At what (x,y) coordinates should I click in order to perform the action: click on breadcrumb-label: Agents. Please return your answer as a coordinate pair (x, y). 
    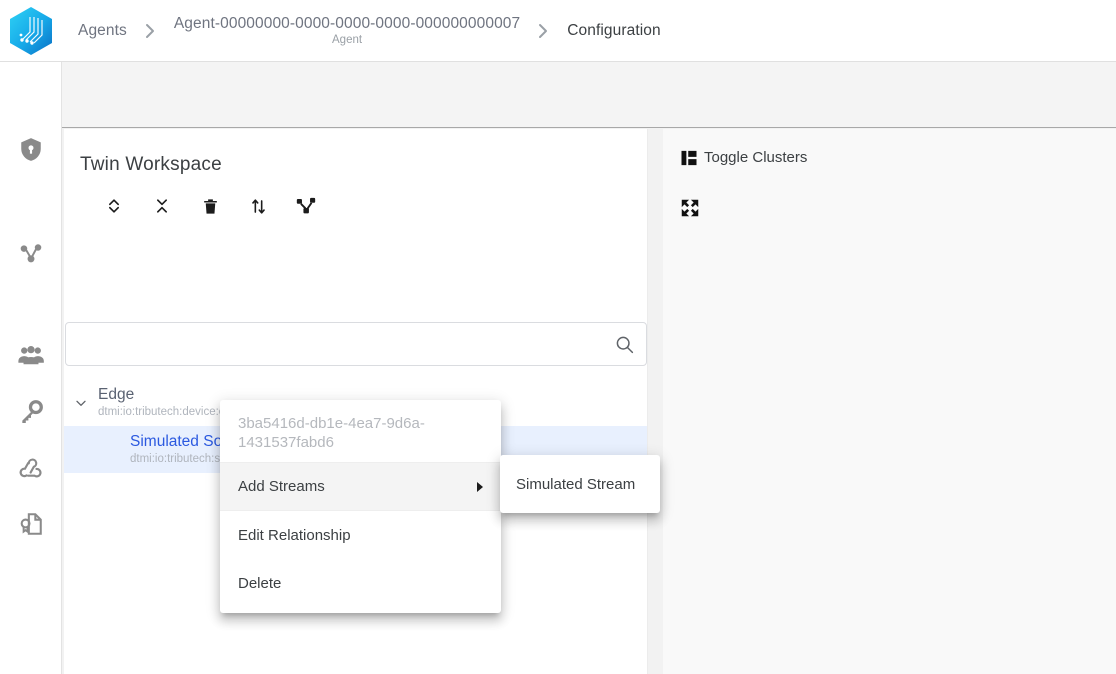
    Looking at the image, I should click on (102, 30).